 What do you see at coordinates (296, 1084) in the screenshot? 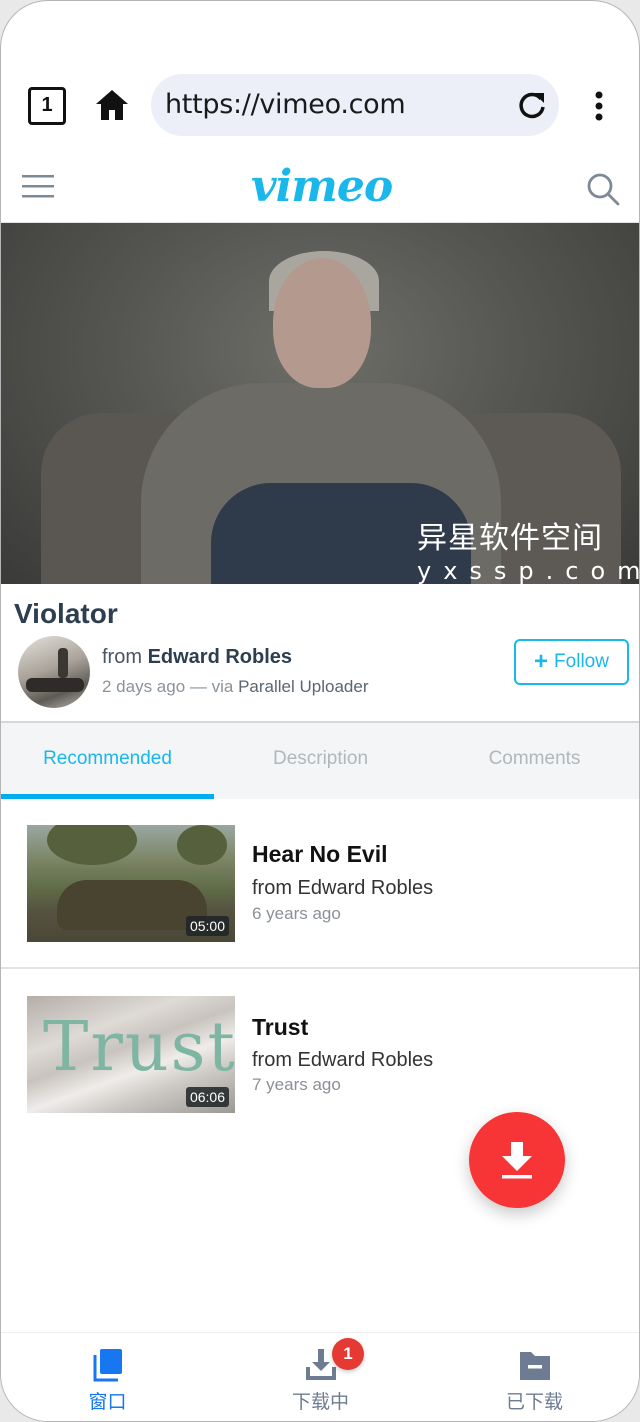
I see `video-age: 7 years ago` at bounding box center [296, 1084].